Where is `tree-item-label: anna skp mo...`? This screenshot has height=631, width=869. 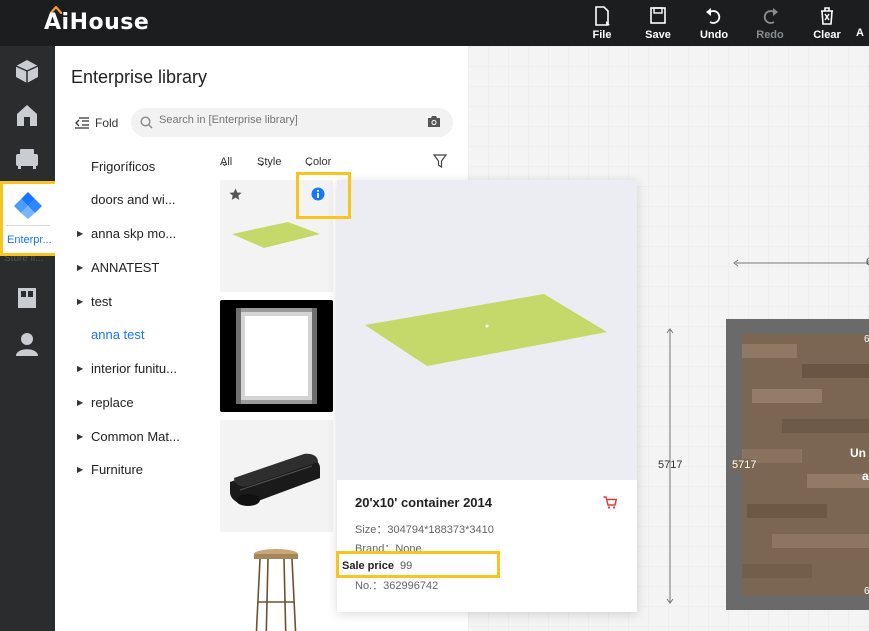 tree-item-label: anna skp mo... is located at coordinates (134, 233).